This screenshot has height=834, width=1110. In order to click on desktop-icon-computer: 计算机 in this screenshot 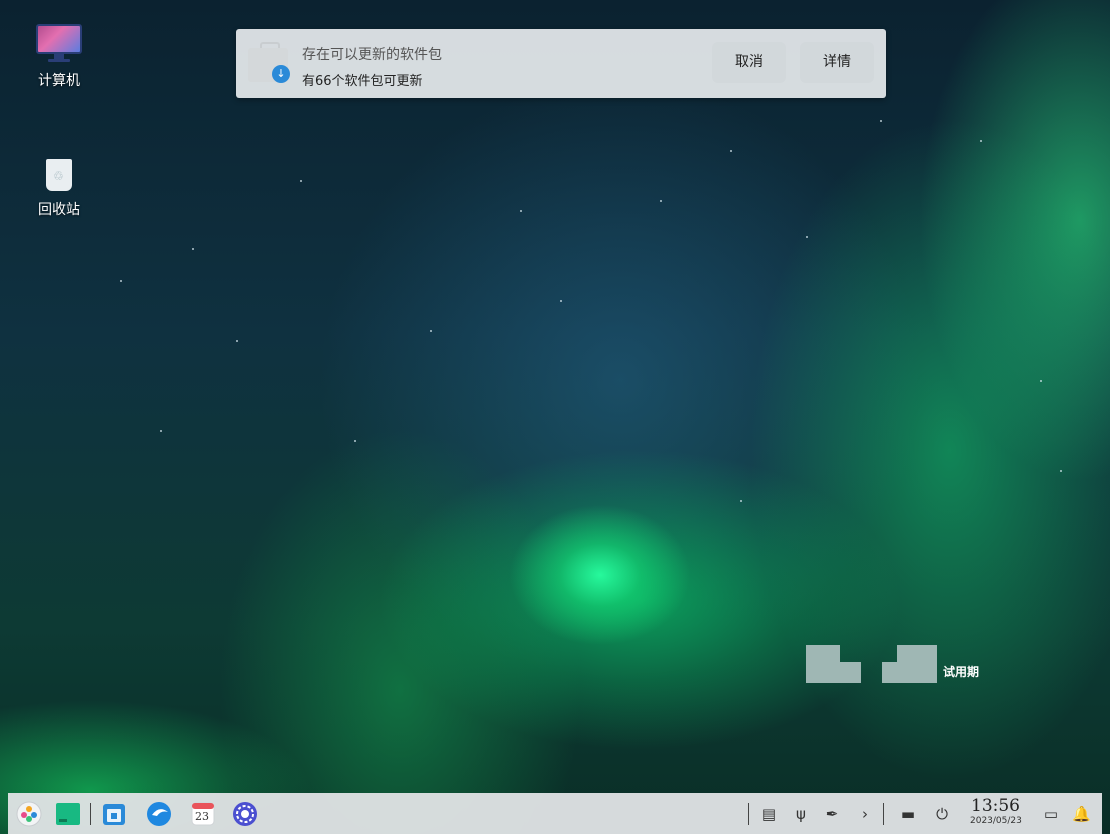, I will do `click(59, 57)`.